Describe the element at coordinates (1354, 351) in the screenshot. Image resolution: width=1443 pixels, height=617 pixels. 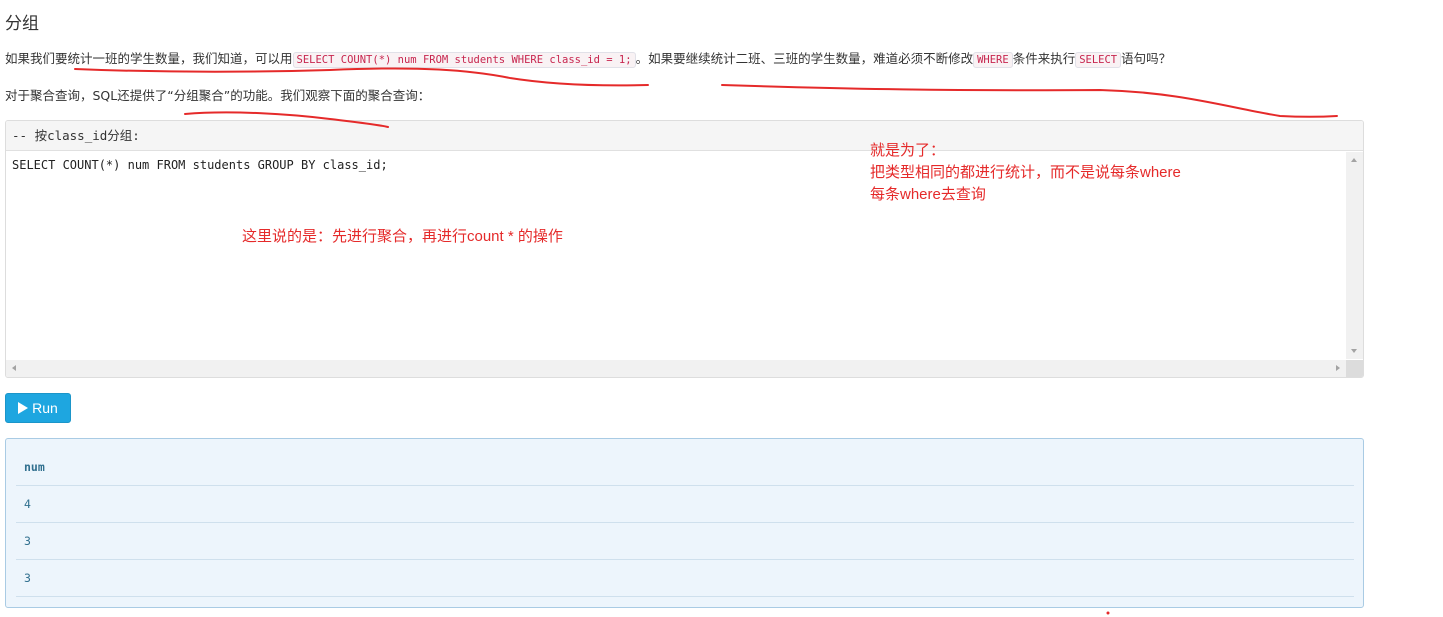
I see `scroll-down-icon` at that location.